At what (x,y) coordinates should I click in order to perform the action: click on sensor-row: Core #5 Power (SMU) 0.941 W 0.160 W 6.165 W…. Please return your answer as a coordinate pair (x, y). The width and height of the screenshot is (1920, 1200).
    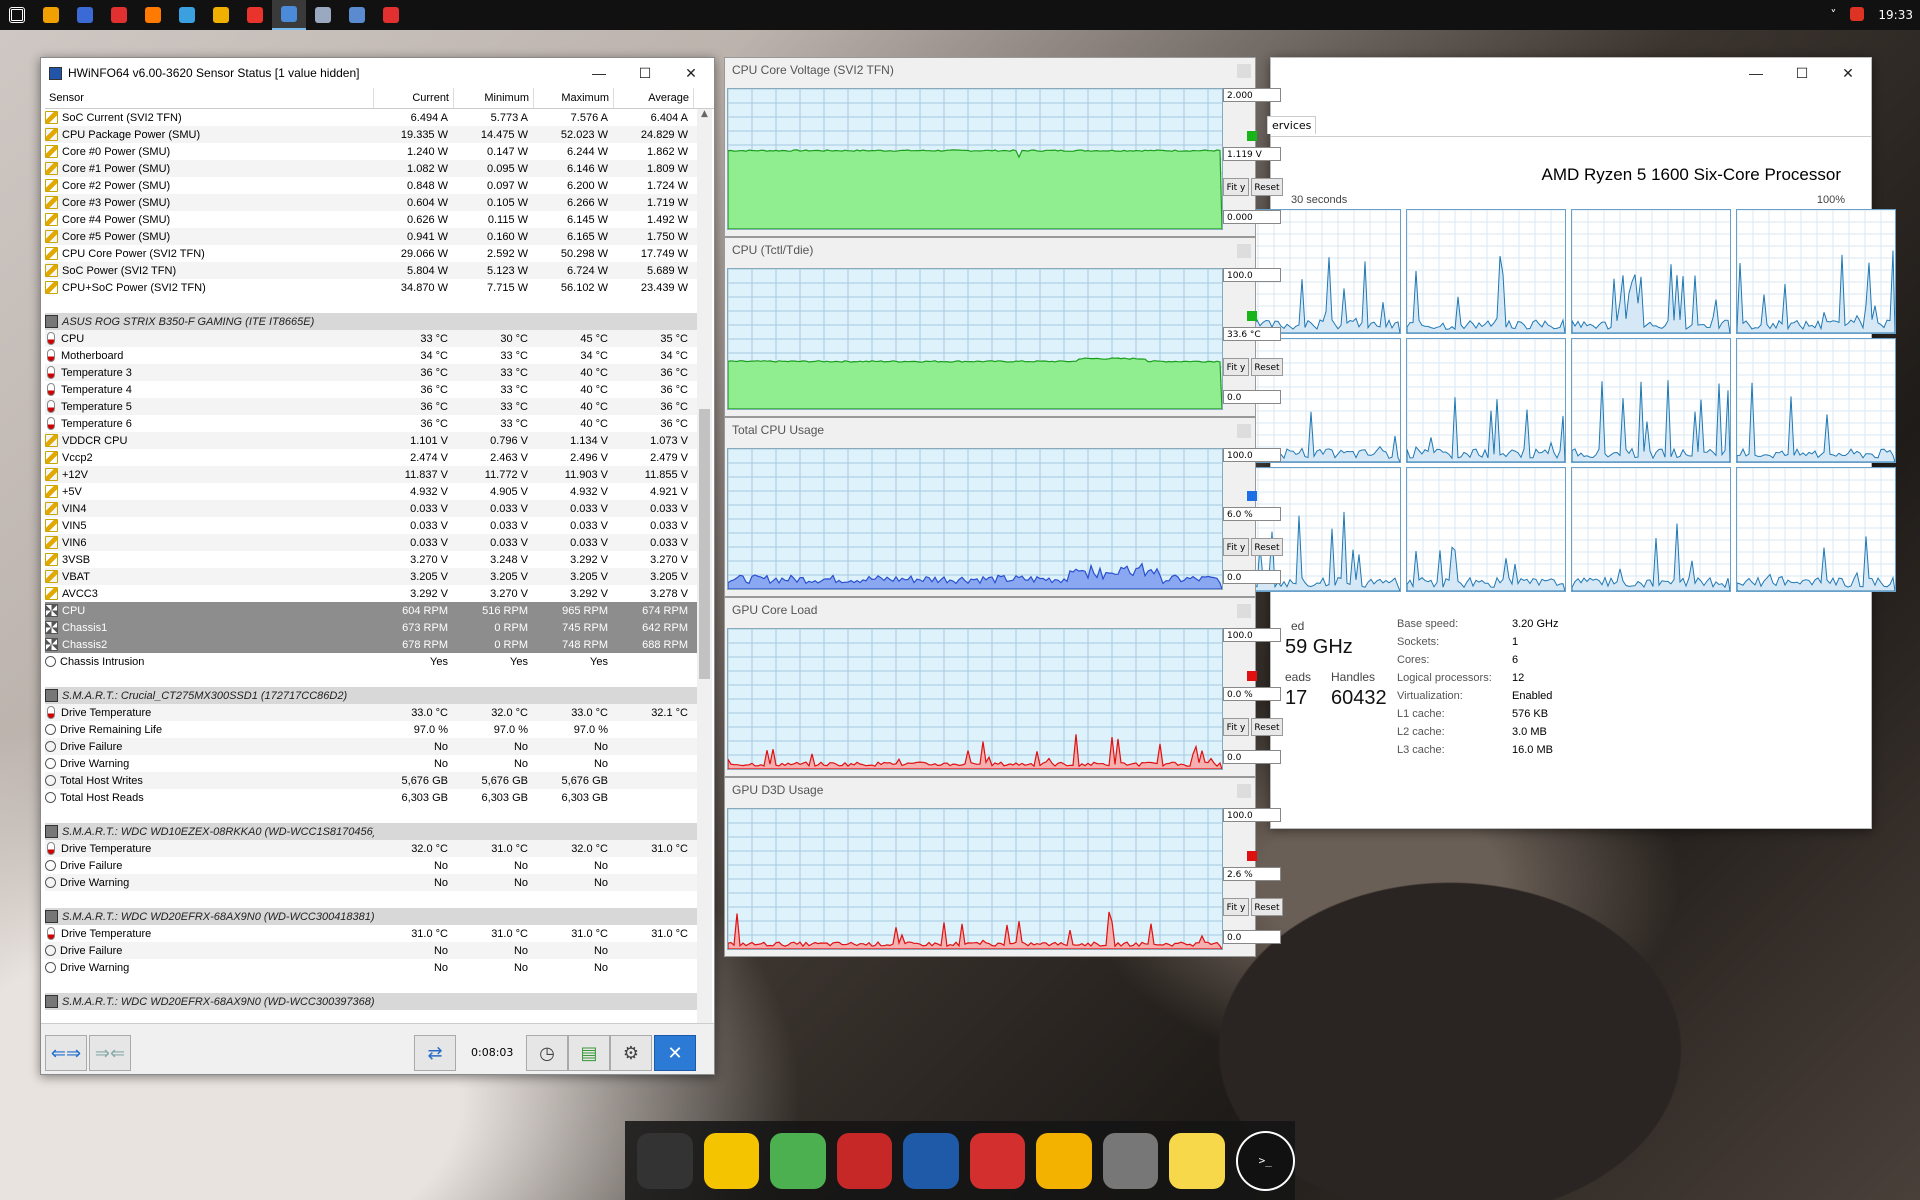
    Looking at the image, I should click on (371, 236).